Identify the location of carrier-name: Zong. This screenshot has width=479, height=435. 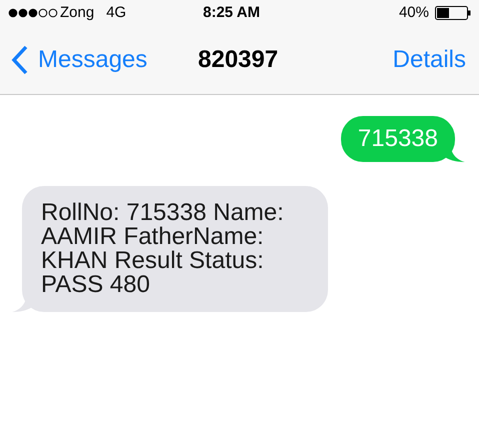
(77, 12).